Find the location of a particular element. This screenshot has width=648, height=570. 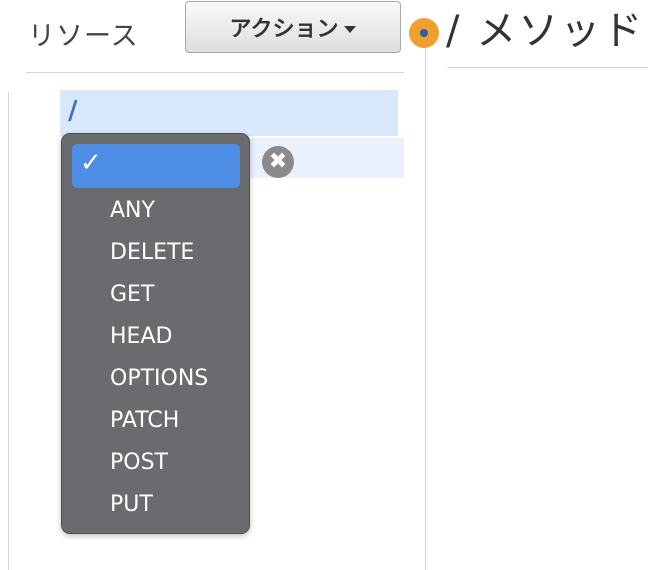

menu-item-put: PUT is located at coordinates (131, 504).